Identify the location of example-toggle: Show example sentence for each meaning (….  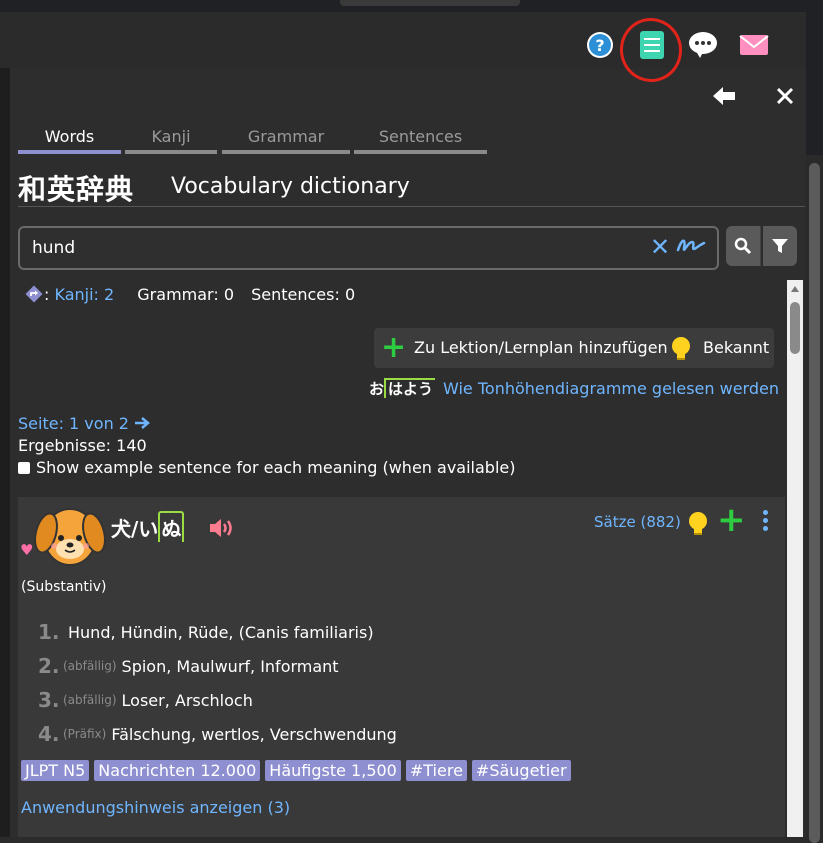
(266, 467).